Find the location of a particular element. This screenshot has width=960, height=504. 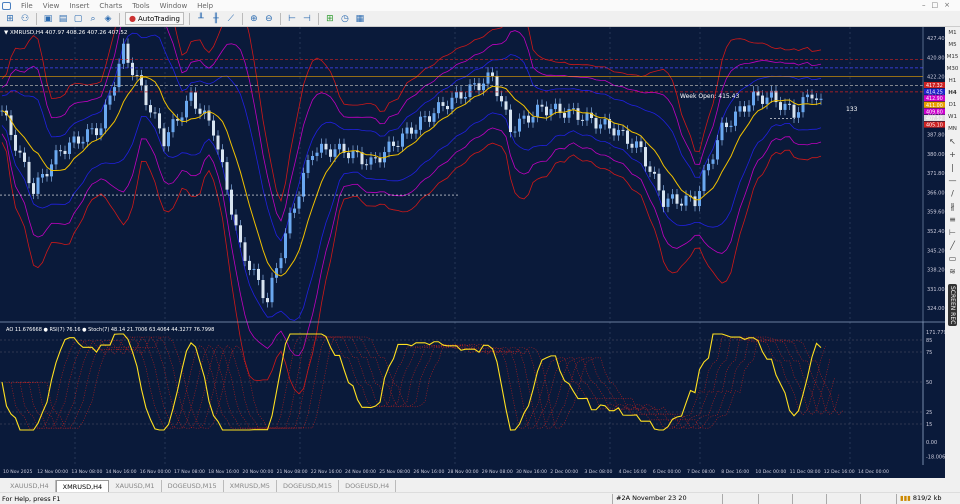

price-tag-label: 414.25 is located at coordinates (934, 93).